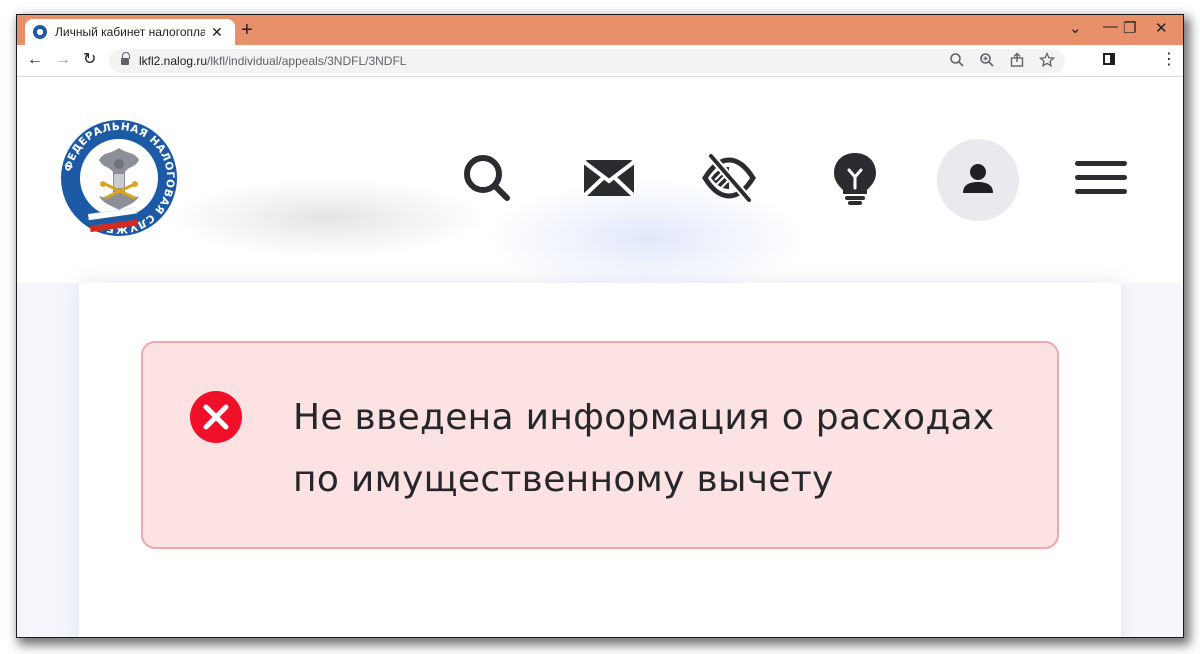 The width and height of the screenshot is (1200, 654). What do you see at coordinates (247, 30) in the screenshot?
I see `new-tab-button: +` at bounding box center [247, 30].